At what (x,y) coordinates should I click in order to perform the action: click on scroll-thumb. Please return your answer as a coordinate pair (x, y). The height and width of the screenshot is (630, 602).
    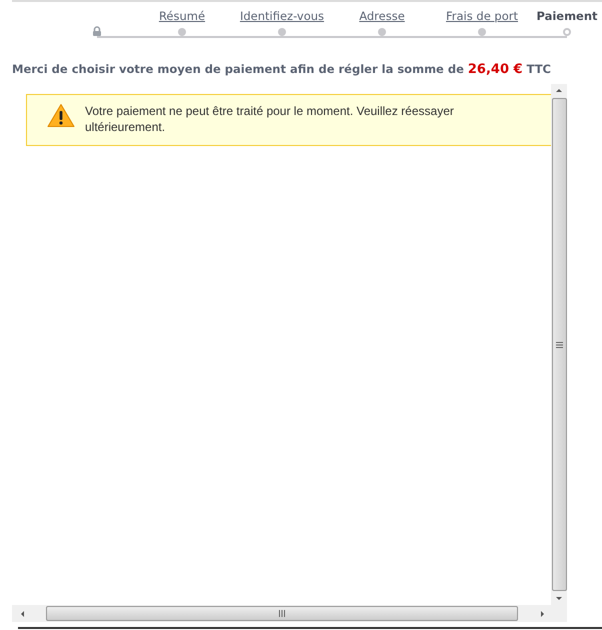
    Looking at the image, I should click on (282, 613).